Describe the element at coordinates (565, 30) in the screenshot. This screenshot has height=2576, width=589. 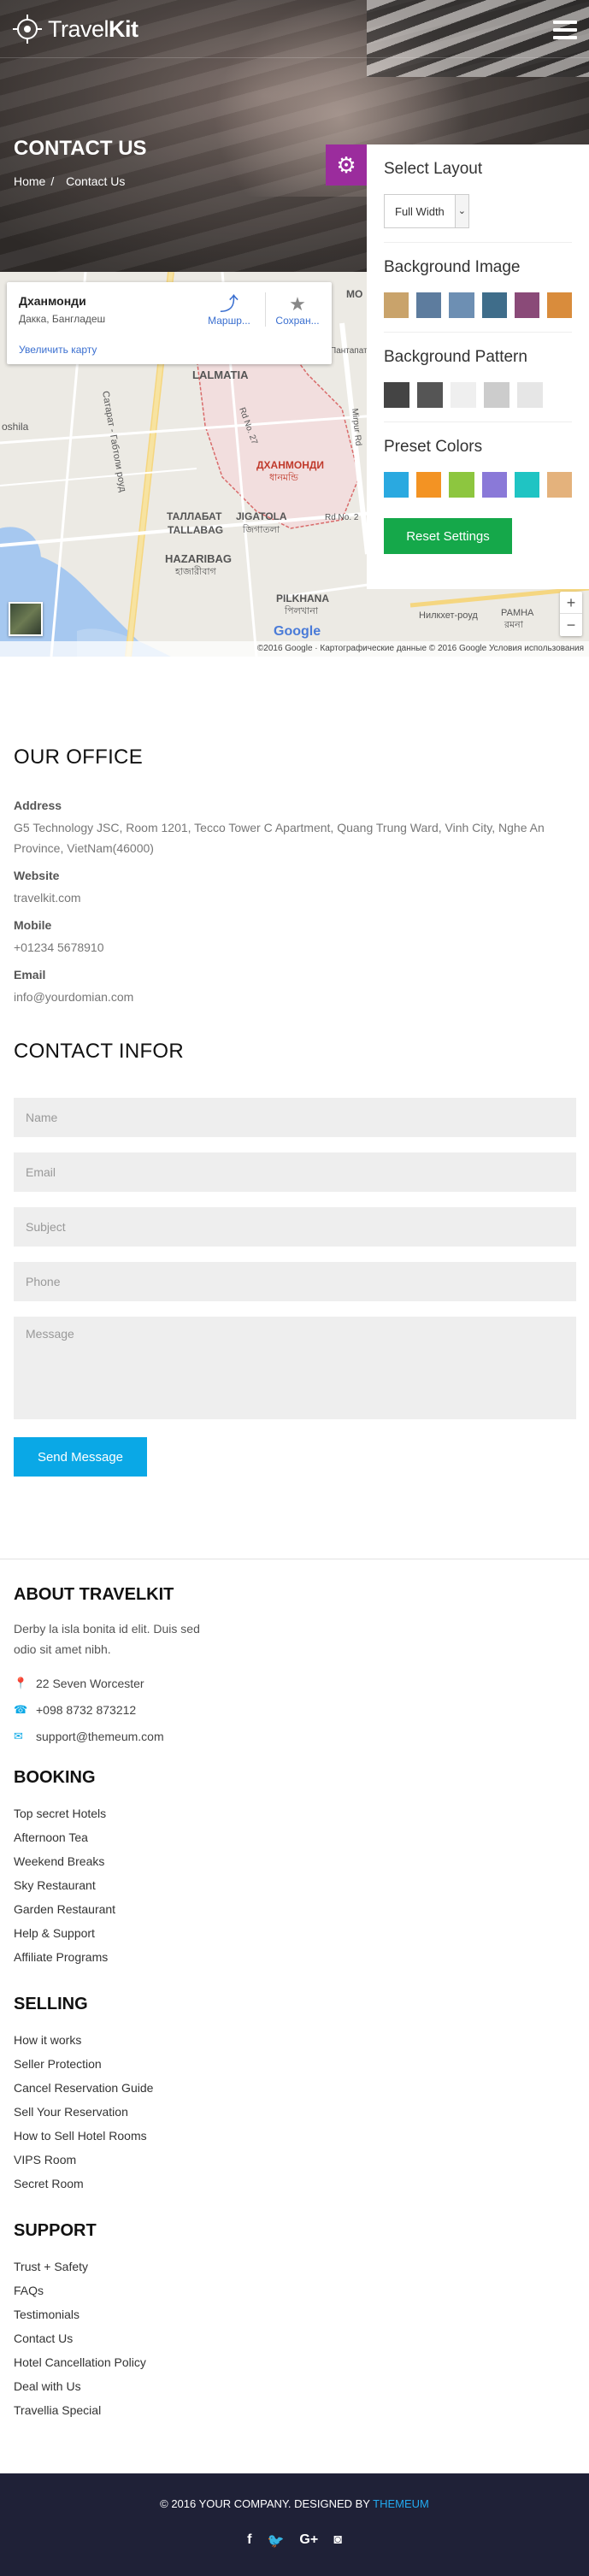
I see `hamburger-menu-icon` at that location.